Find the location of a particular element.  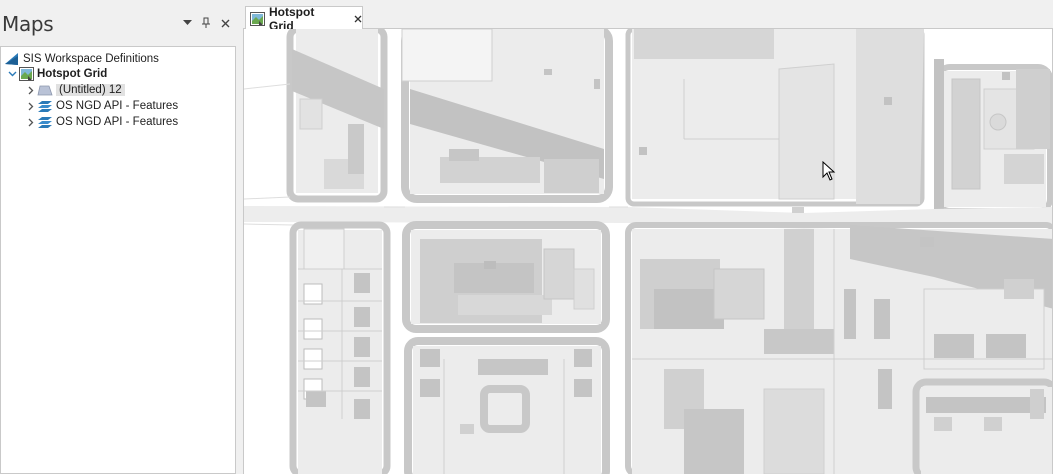

tree-item-label: (Untitled) 12 is located at coordinates (90, 90).